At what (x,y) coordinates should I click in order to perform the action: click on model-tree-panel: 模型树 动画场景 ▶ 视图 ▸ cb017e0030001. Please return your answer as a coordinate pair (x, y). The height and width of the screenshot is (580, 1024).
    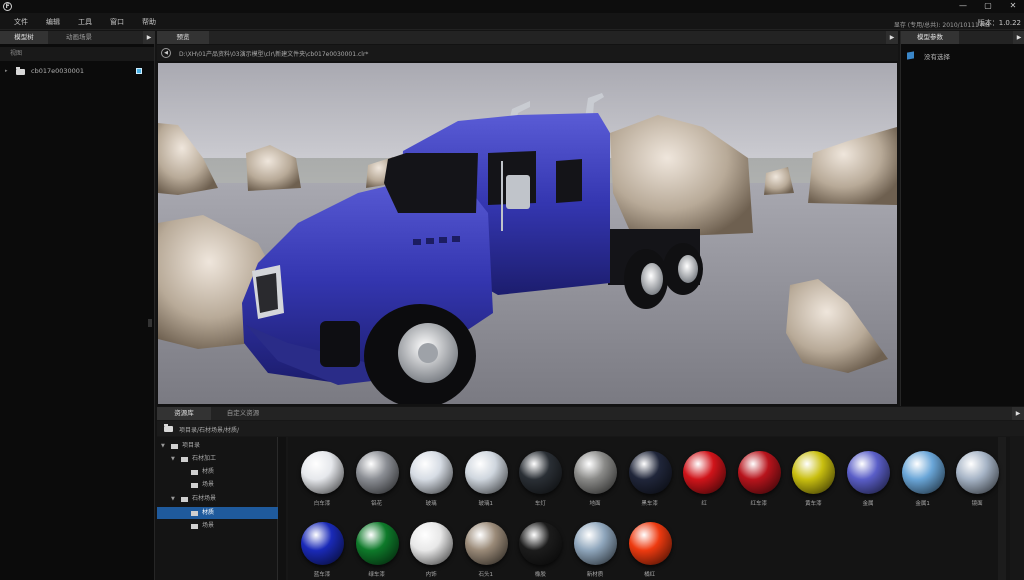
    Looking at the image, I should click on (77, 305).